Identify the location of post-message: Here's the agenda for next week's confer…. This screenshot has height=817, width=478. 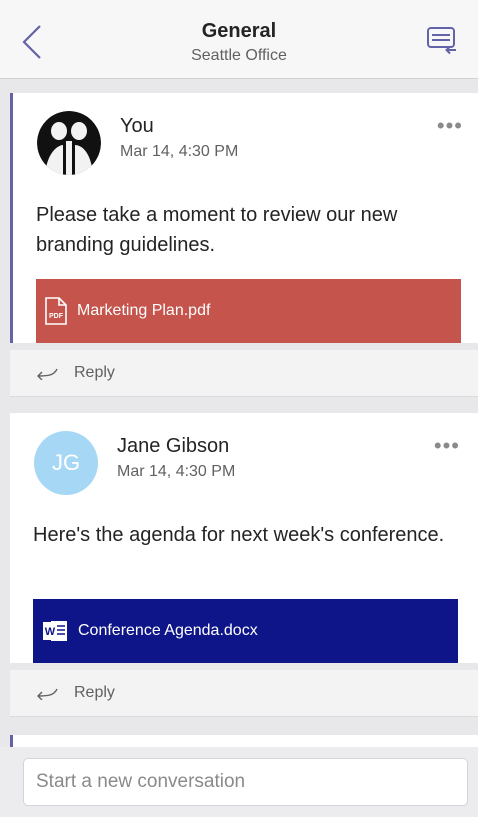
(239, 535).